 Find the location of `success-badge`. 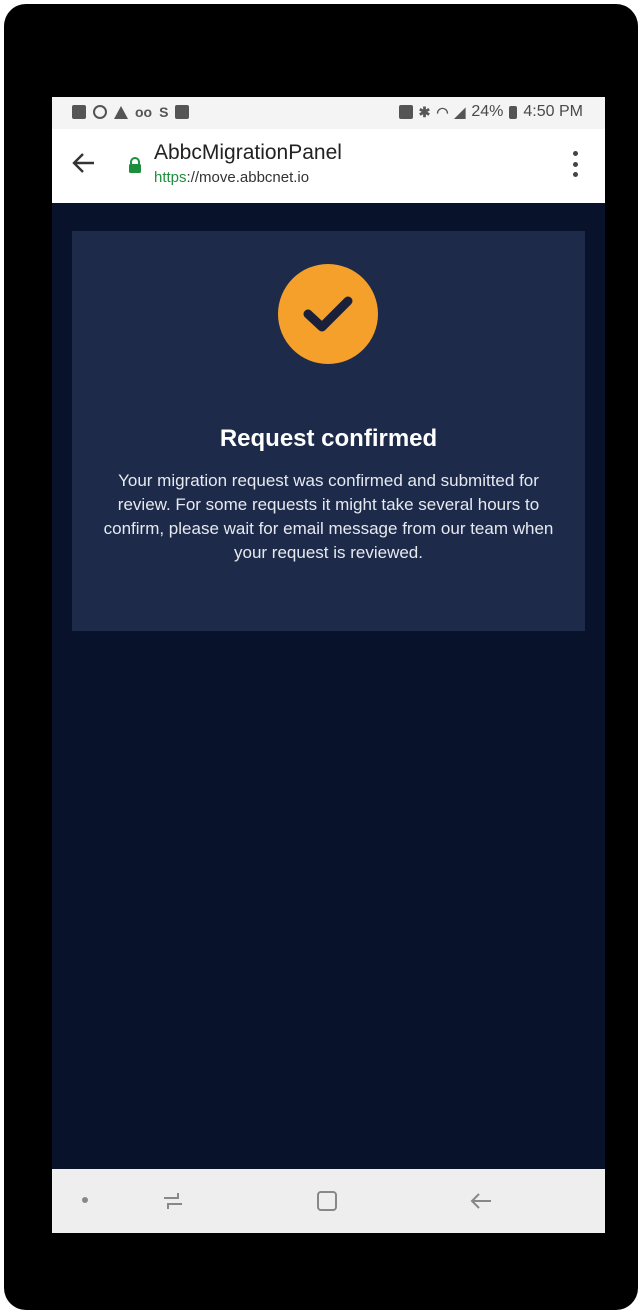

success-badge is located at coordinates (328, 314).